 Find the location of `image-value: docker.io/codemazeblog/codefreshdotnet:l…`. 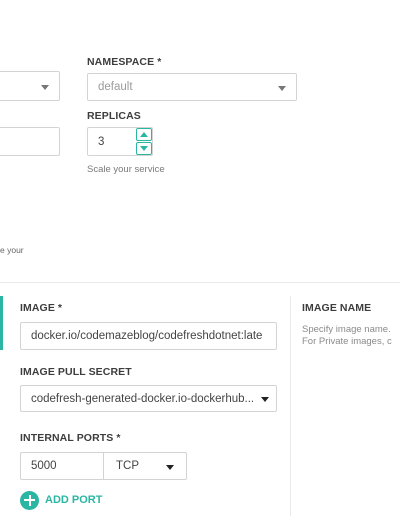

image-value: docker.io/codemazeblog/codefreshdotnet:l… is located at coordinates (147, 336).